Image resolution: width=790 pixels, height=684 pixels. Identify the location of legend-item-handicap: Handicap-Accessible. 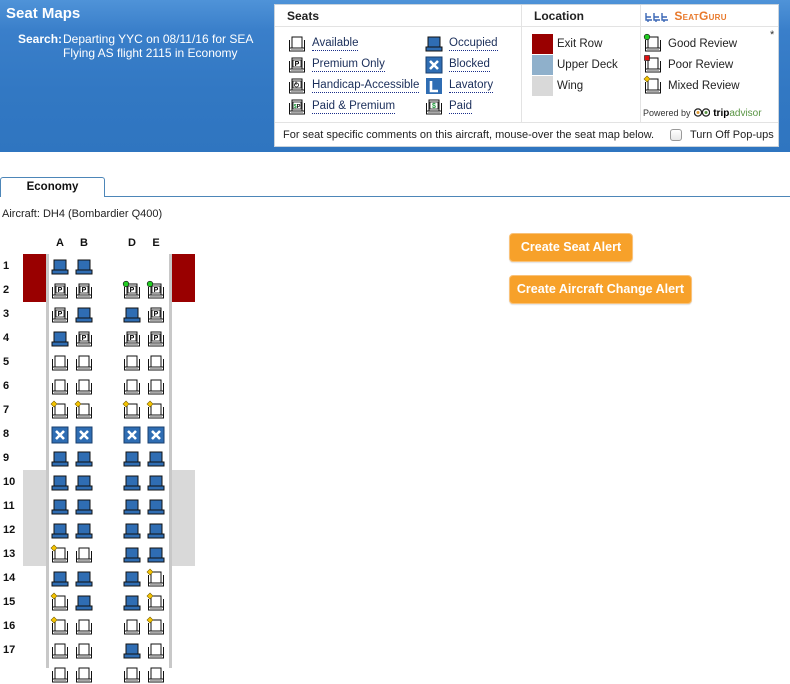
(354, 86).